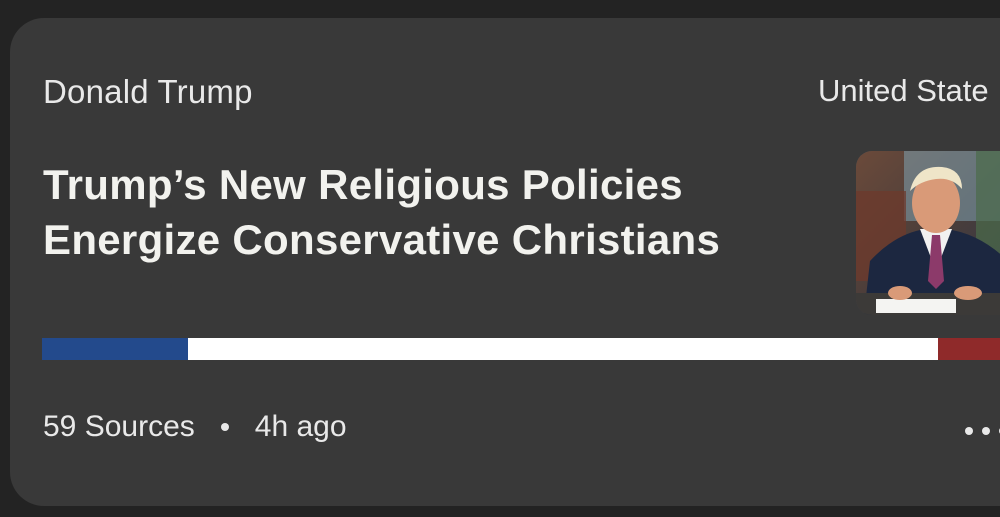  Describe the element at coordinates (563, 349) in the screenshot. I see `bias-center-segment` at that location.